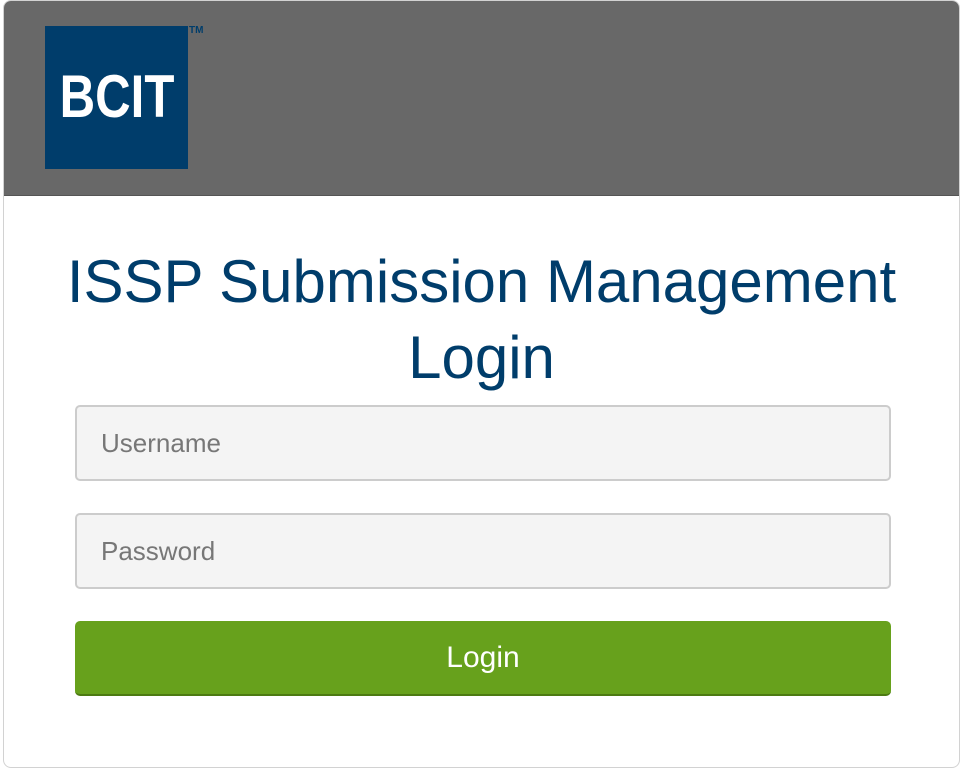  I want to click on username-input, so click(483, 443).